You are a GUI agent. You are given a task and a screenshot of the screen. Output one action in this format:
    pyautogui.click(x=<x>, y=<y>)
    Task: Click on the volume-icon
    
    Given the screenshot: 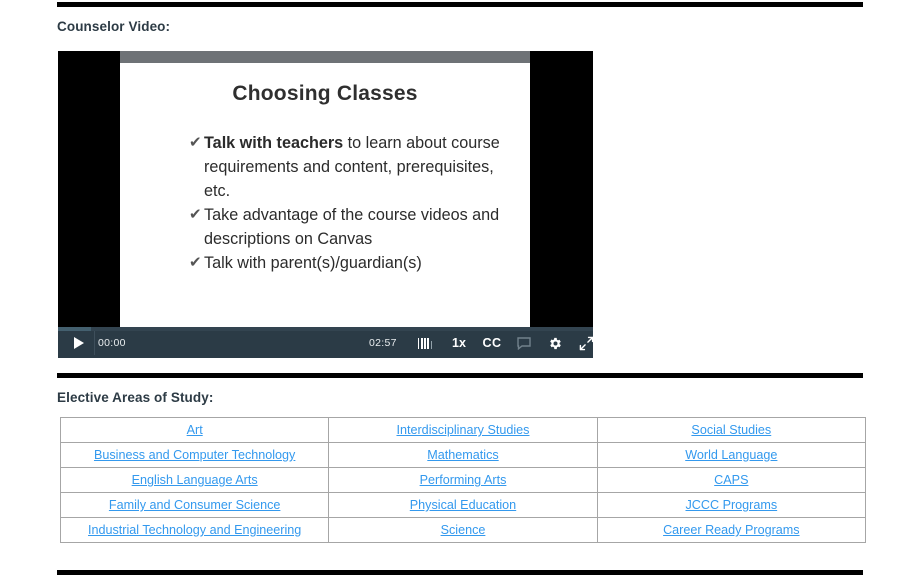 What is the action you would take?
    pyautogui.click(x=425, y=343)
    